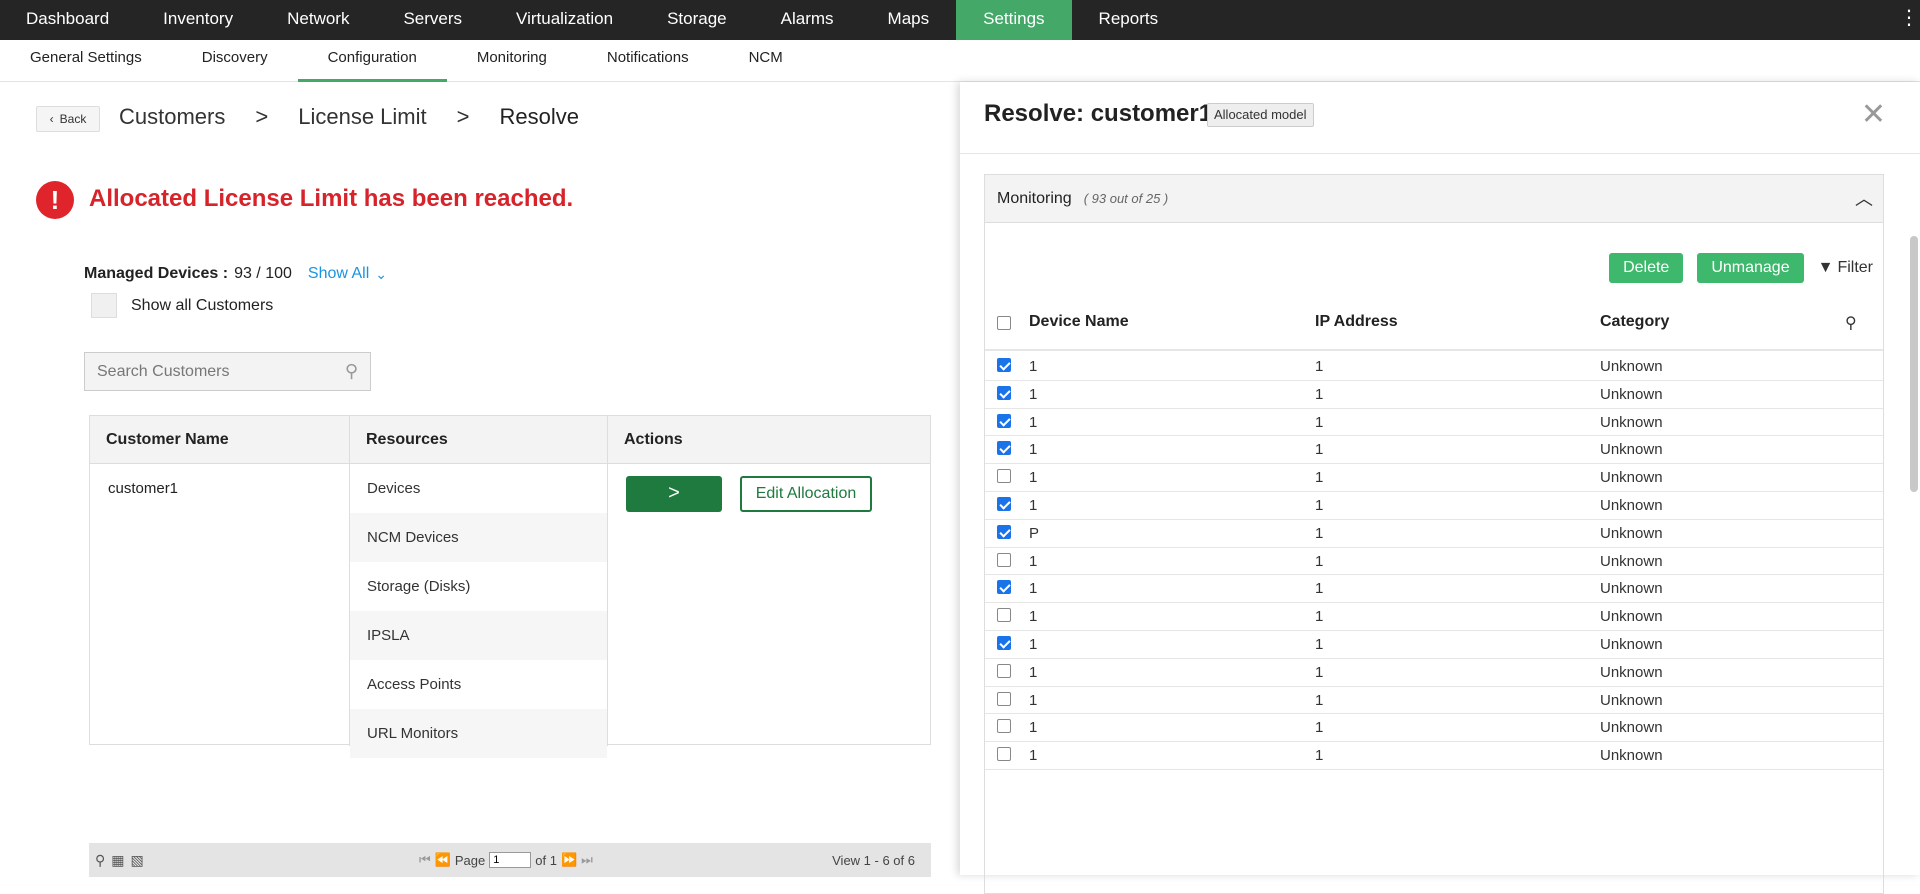  What do you see at coordinates (198, 20) in the screenshot?
I see `nav-inventory: Inventory` at bounding box center [198, 20].